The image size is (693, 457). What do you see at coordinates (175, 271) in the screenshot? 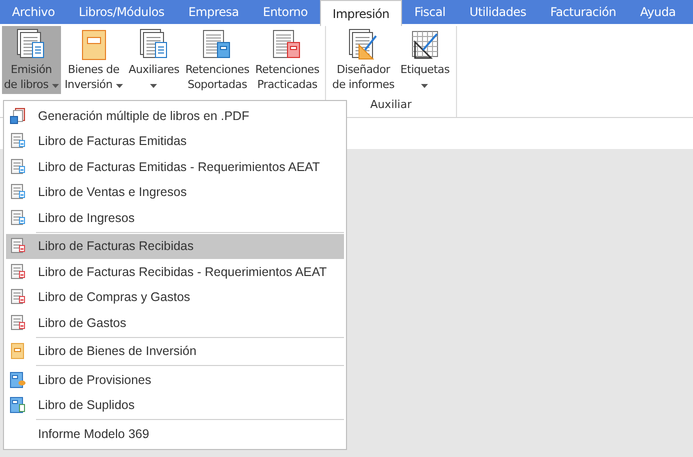
I see `menu-item: Libro de Facturas Recibidas - Requerimientos AEAT` at bounding box center [175, 271].